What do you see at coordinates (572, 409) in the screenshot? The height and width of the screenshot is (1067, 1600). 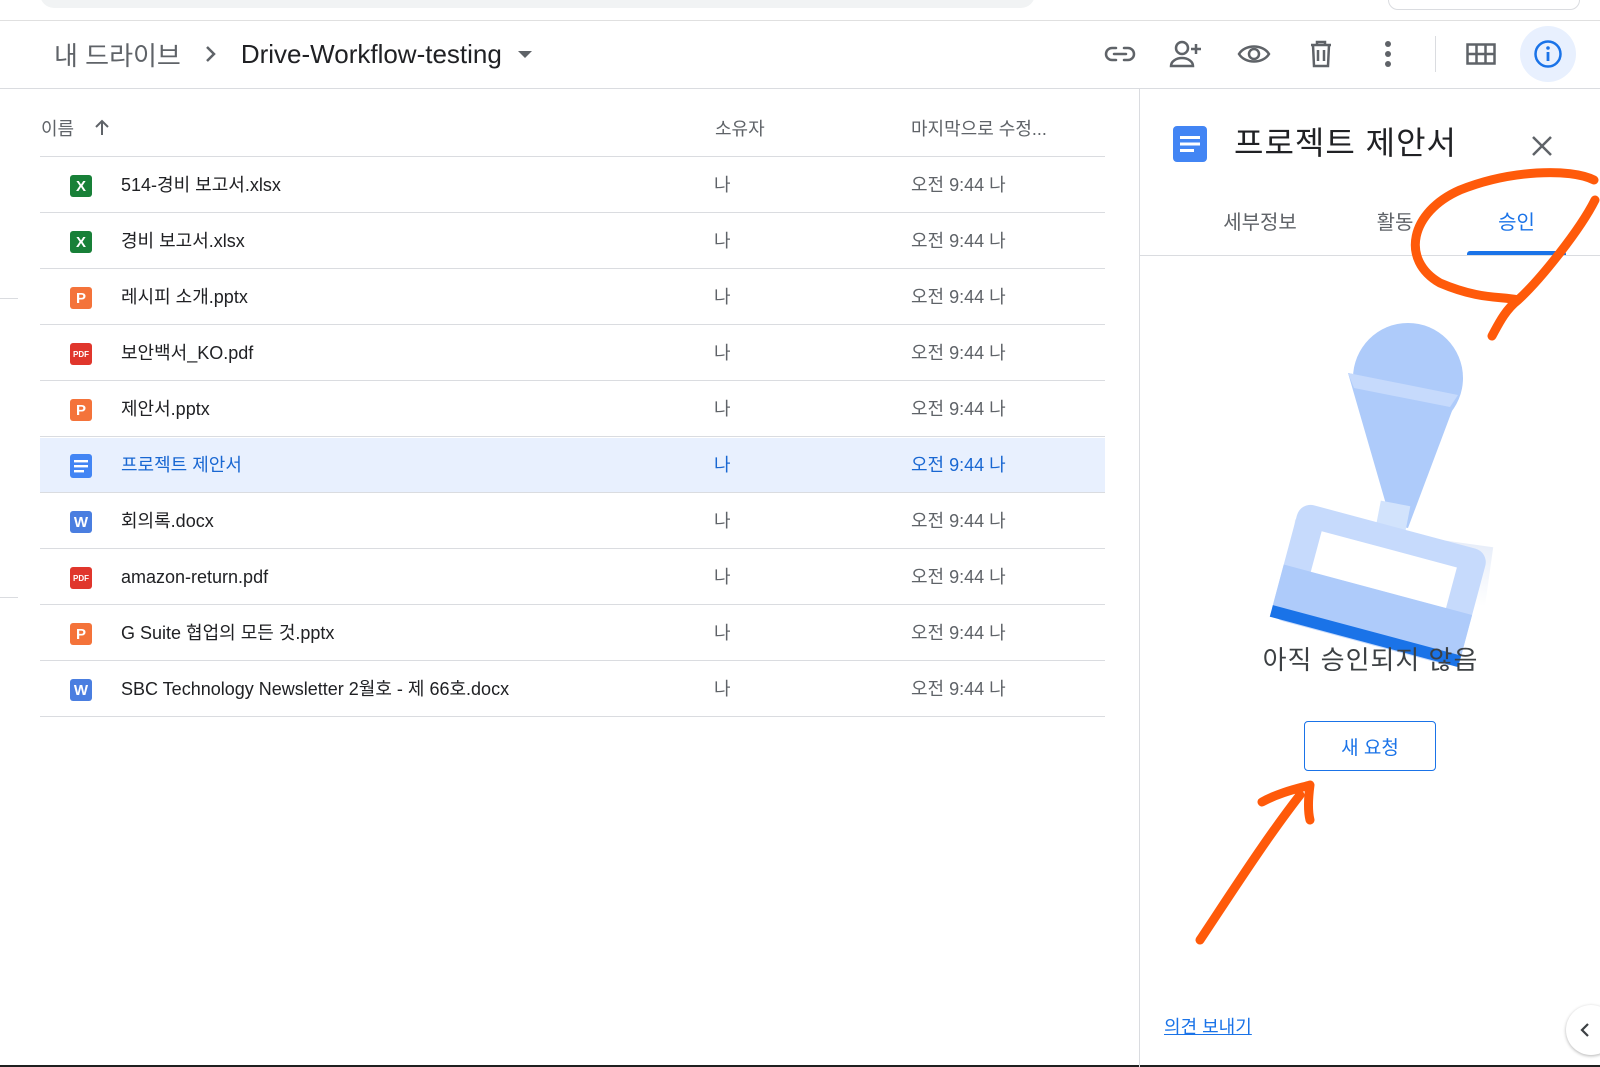 I see `table-row: P 제안서.pptx 나 오전 9:44 나` at bounding box center [572, 409].